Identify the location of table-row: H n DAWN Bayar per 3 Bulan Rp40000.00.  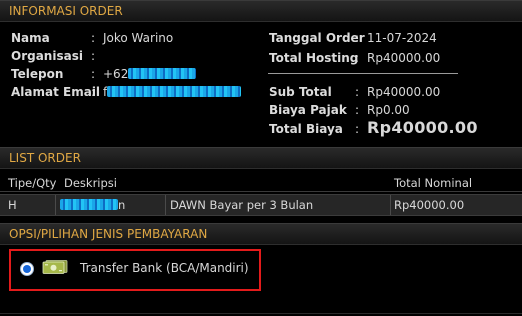
(261, 205).